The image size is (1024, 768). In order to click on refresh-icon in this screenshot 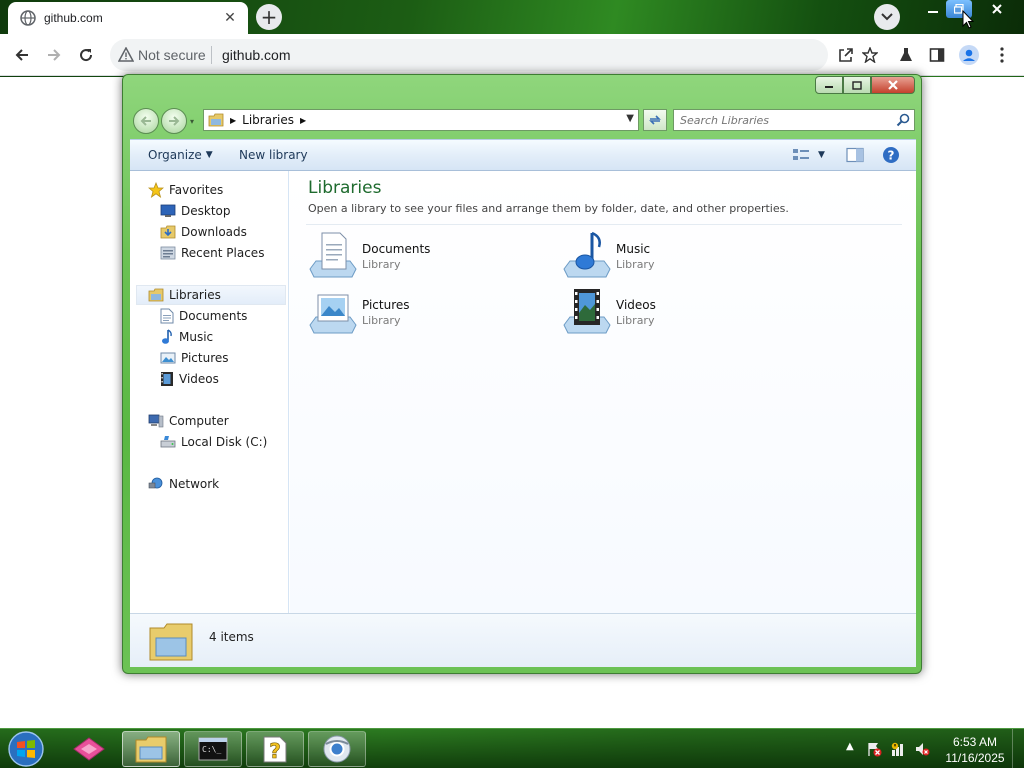, I will do `click(655, 120)`.